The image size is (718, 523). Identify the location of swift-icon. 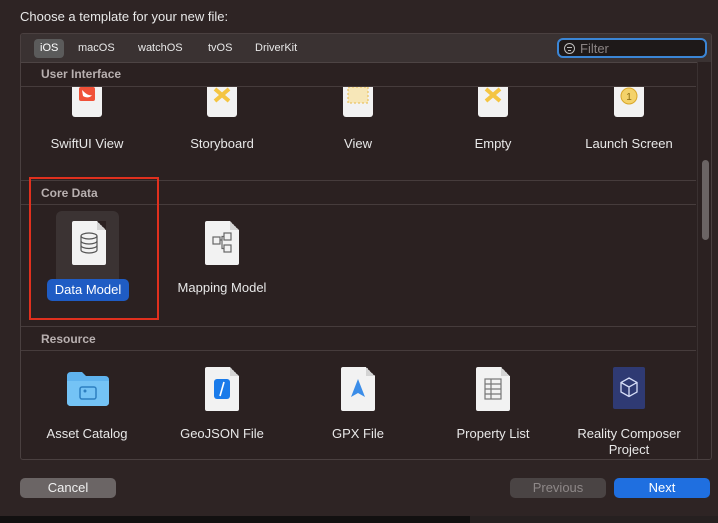
(87, 102).